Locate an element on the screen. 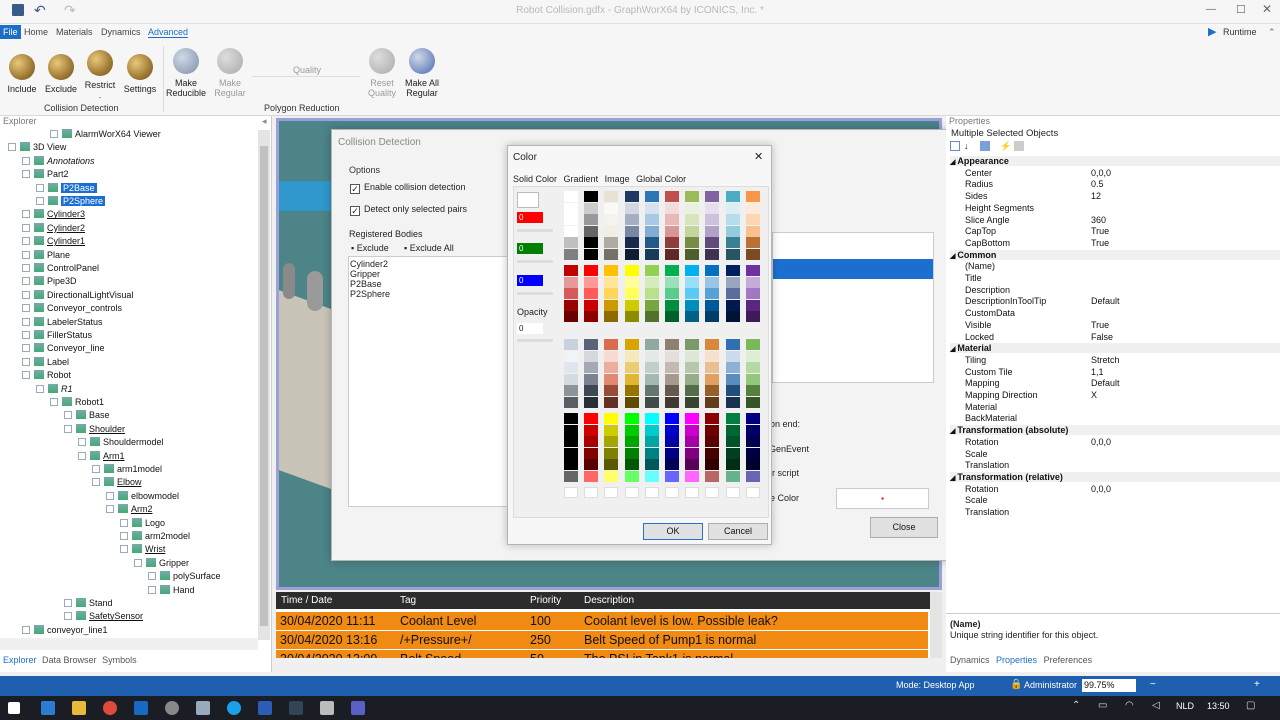 This screenshot has width=1280, height=720. edge-icon is located at coordinates (48, 708).